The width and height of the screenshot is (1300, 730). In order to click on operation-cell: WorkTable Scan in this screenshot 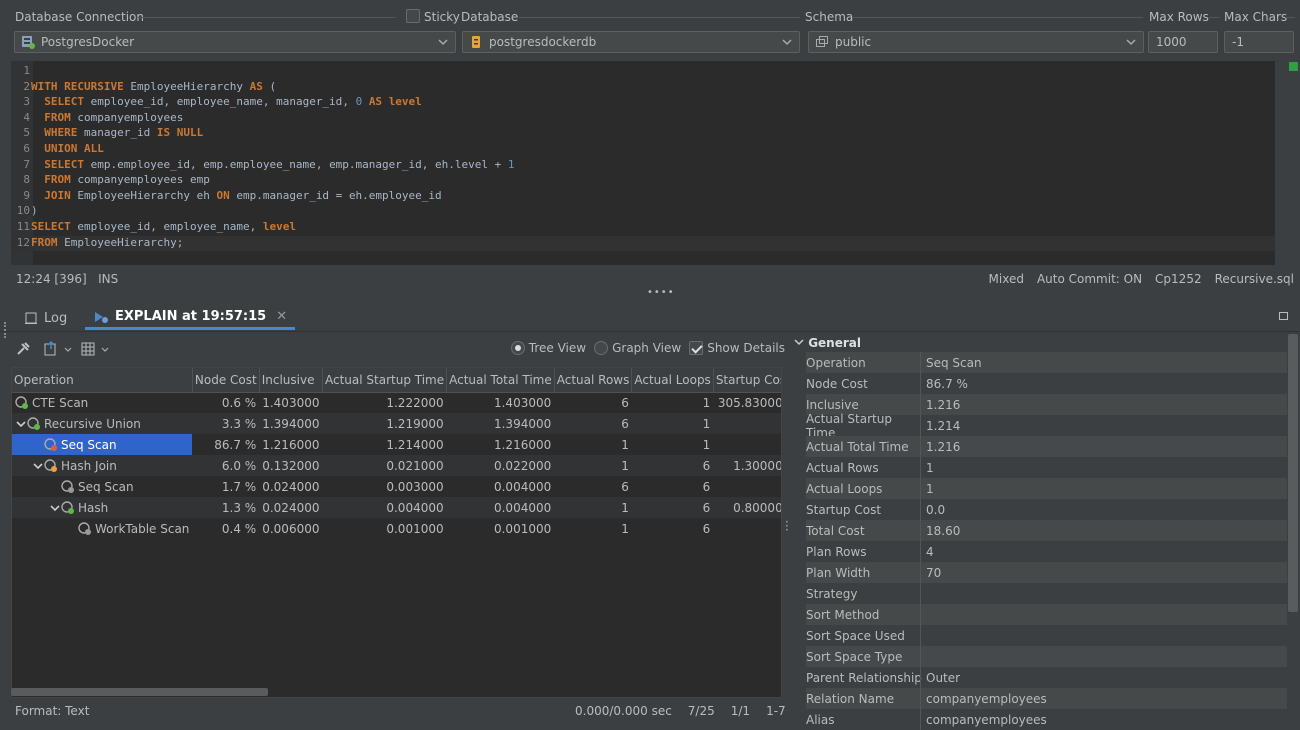, I will do `click(102, 528)`.